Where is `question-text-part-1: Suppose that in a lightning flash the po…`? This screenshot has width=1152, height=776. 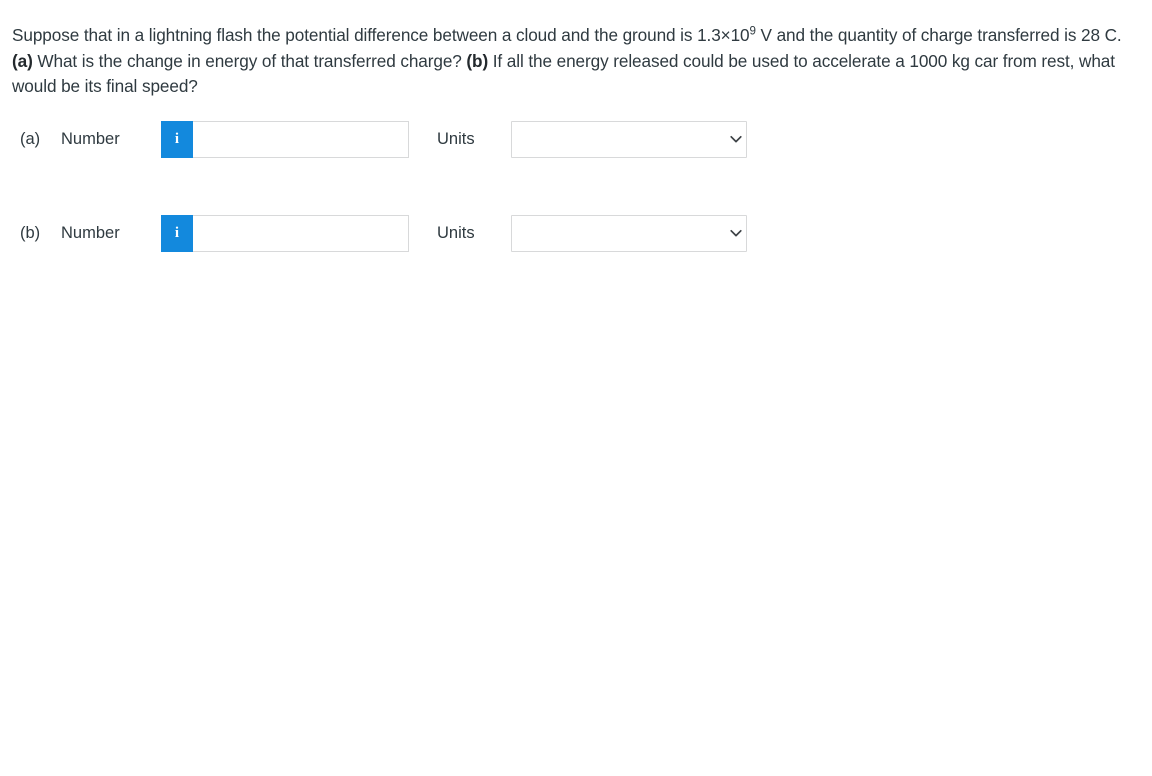
question-text-part-1: Suppose that in a lightning flash the po… is located at coordinates (381, 35).